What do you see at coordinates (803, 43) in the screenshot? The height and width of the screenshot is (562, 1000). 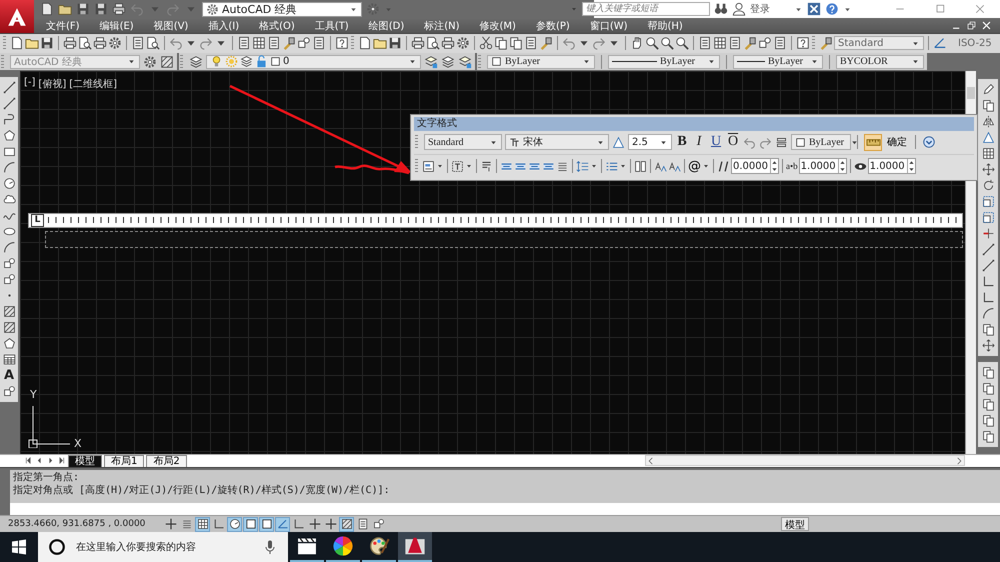 I see `help-icon` at bounding box center [803, 43].